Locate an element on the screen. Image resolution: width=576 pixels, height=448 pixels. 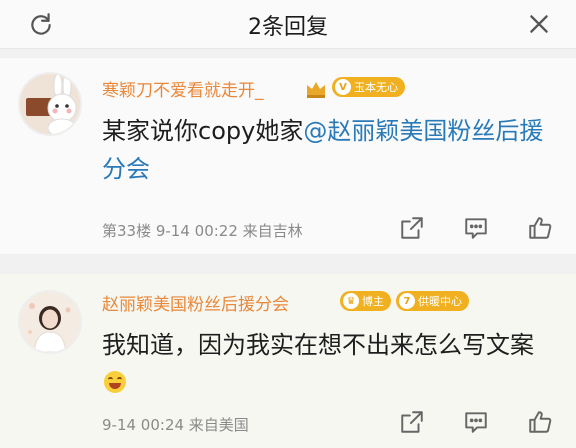
username: 赵丽颖美国粉丝后援分会 is located at coordinates (195, 302).